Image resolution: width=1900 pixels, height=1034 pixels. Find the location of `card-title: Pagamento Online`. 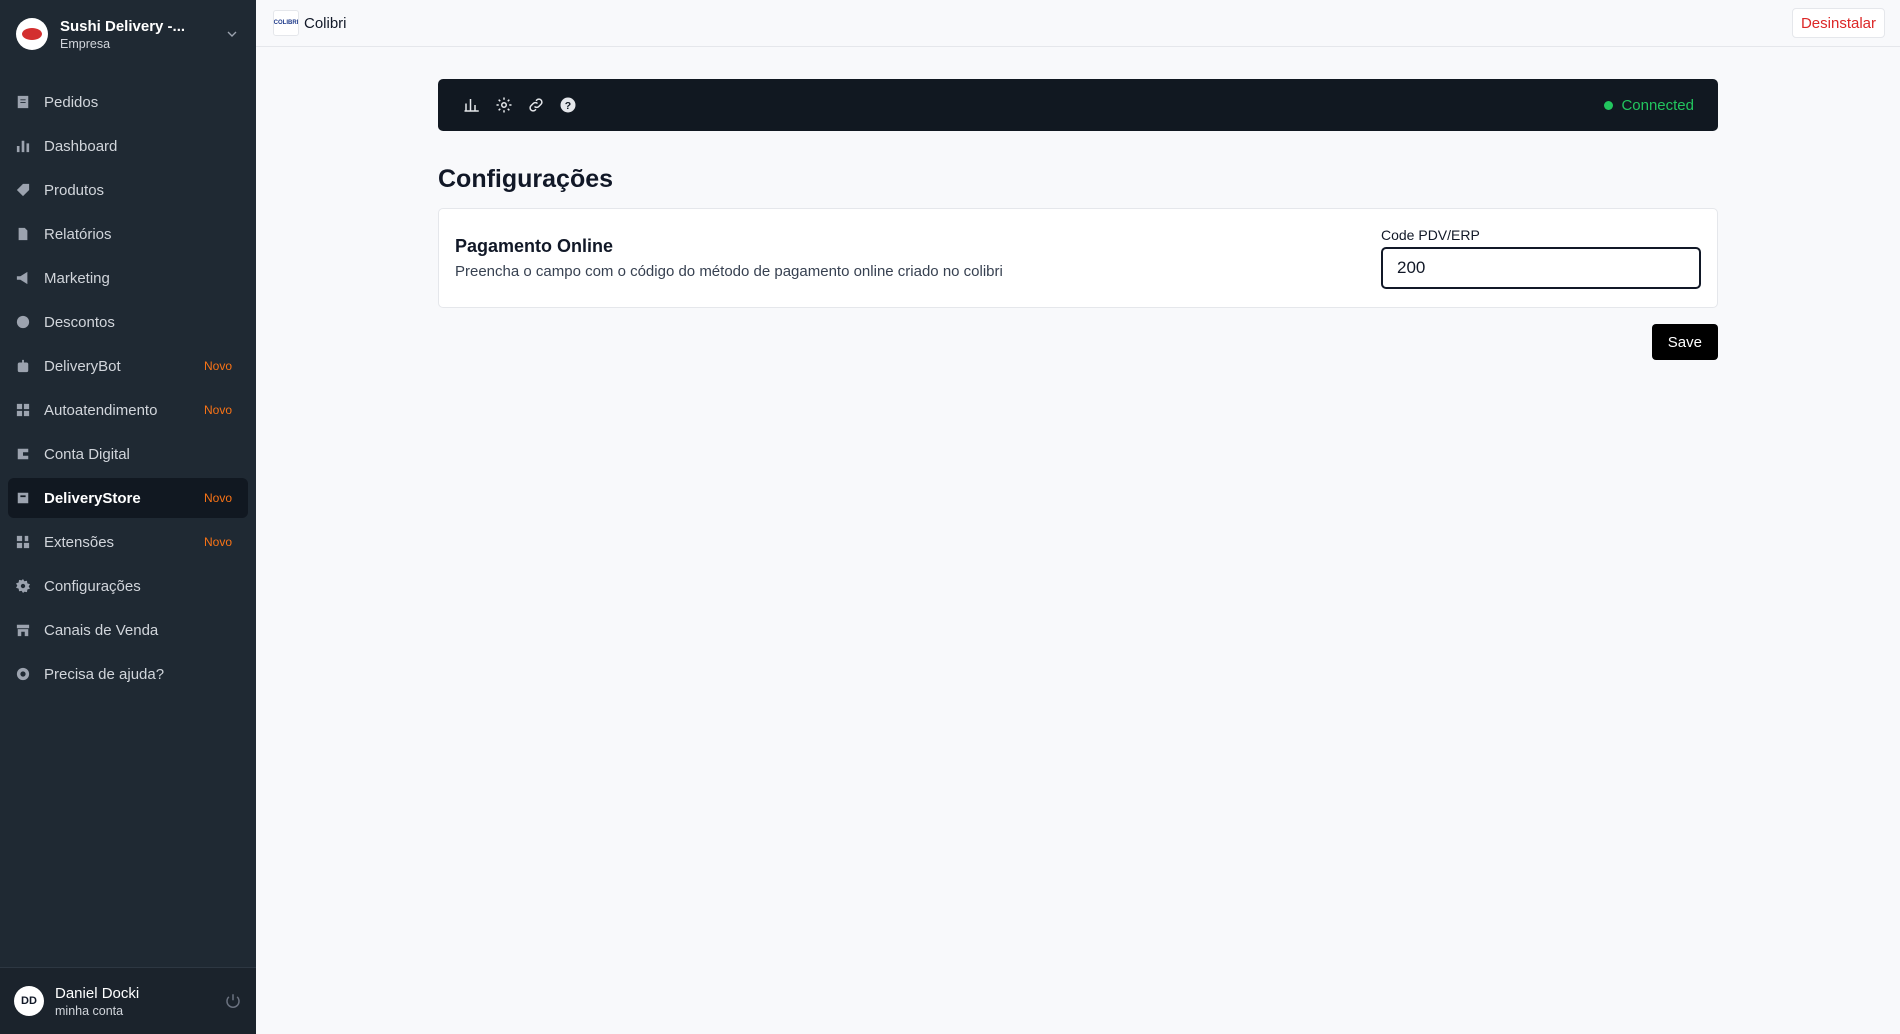

card-title: Pagamento Online is located at coordinates (534, 246).